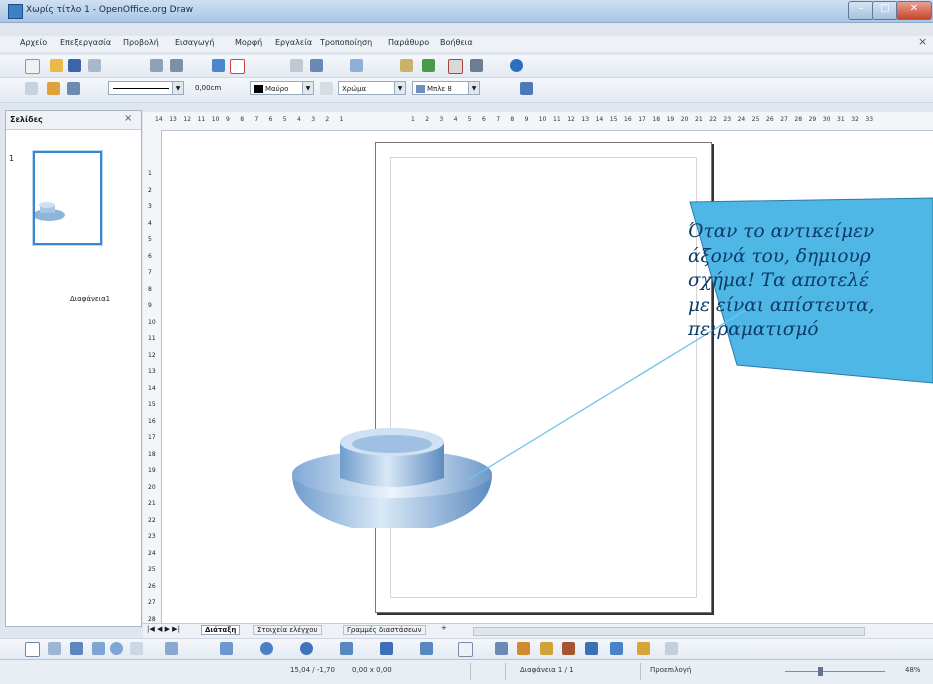 Image resolution: width=933 pixels, height=684 pixels. What do you see at coordinates (456, 42) in the screenshot?
I see `menu-help: Βοήθεια` at bounding box center [456, 42].